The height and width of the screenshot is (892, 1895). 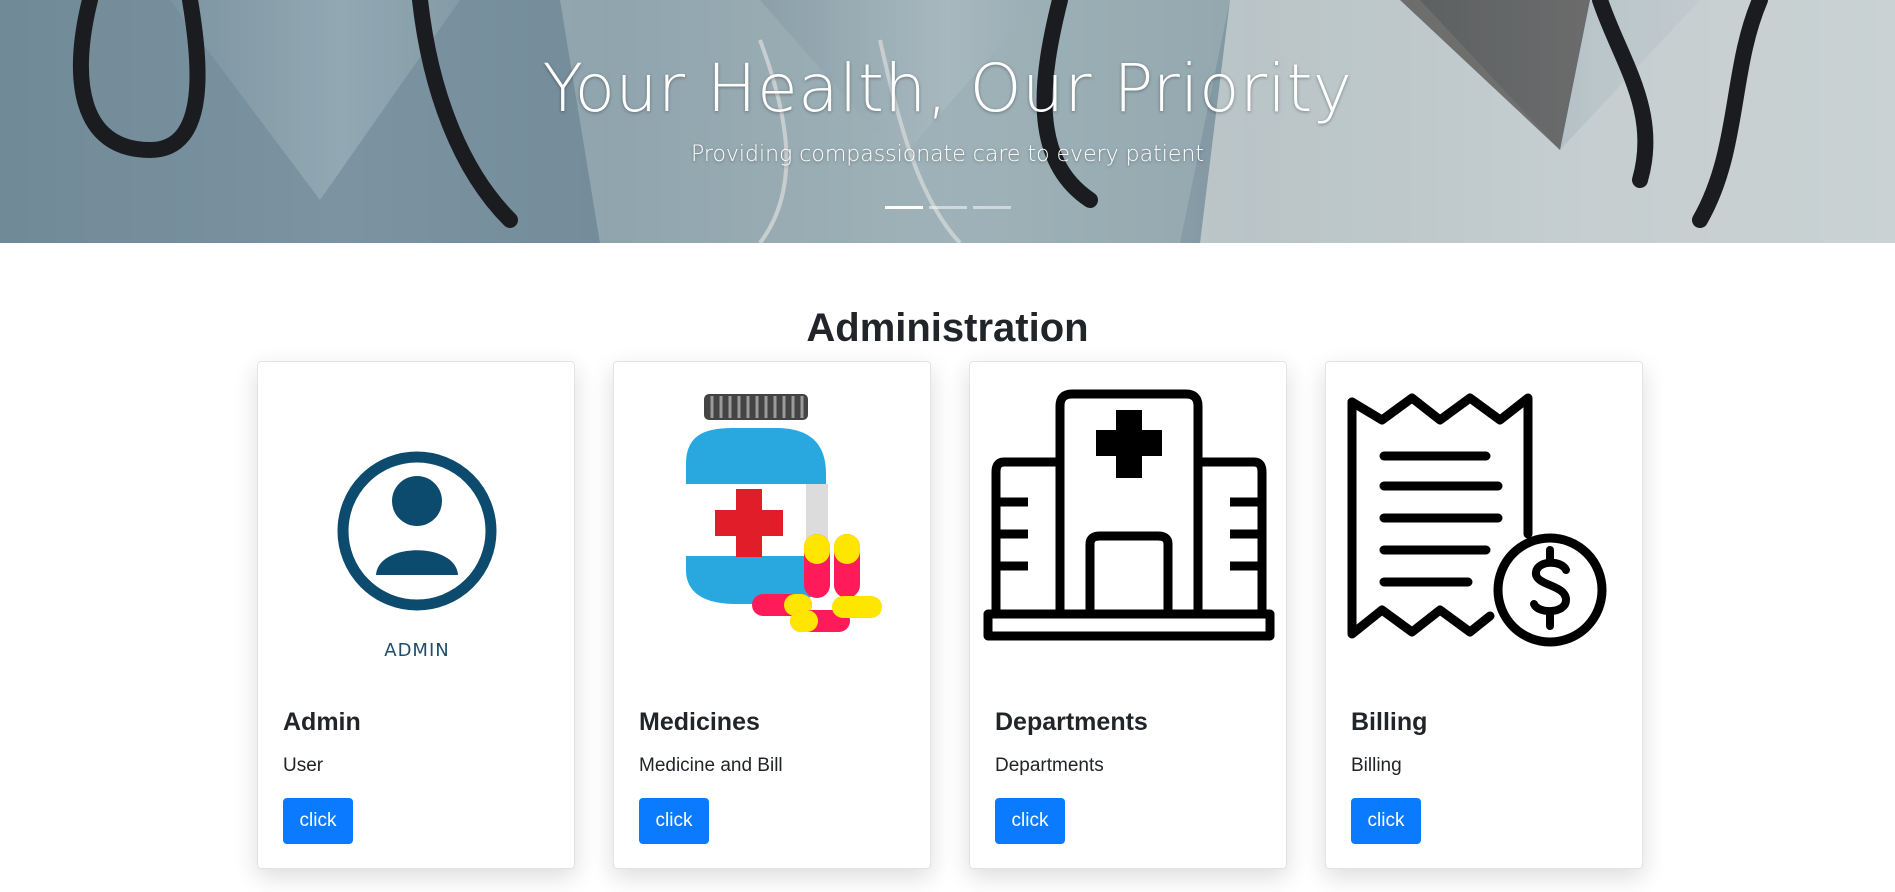 I want to click on carousel-indicators, so click(x=947, y=207).